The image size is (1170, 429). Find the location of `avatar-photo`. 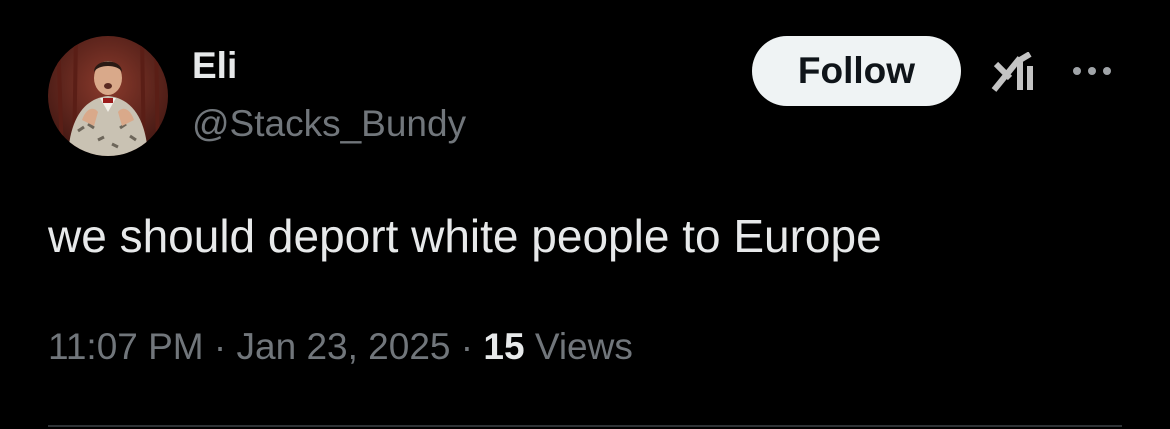

avatar-photo is located at coordinates (108, 96).